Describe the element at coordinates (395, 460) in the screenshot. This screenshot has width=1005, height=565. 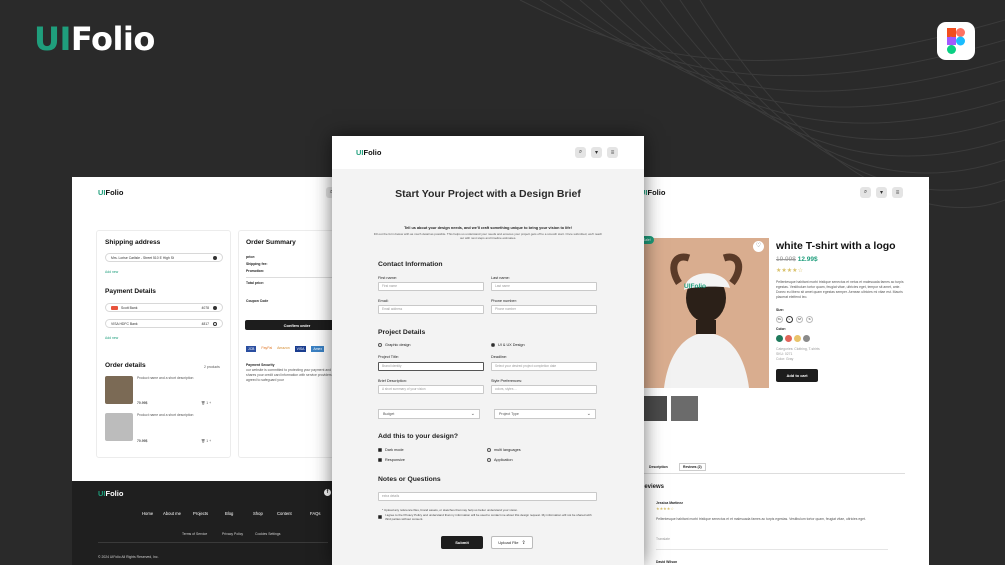
I see `responsive-label: Responsive` at that location.